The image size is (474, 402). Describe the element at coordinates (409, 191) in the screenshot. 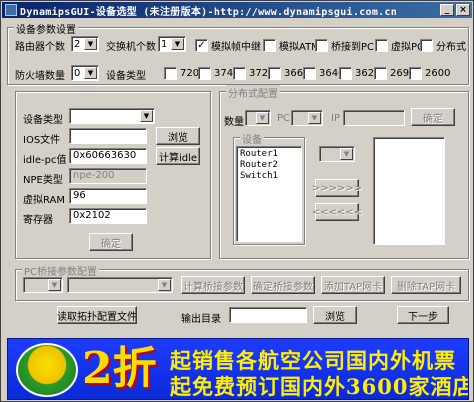

I see `assigned-devices-list` at that location.